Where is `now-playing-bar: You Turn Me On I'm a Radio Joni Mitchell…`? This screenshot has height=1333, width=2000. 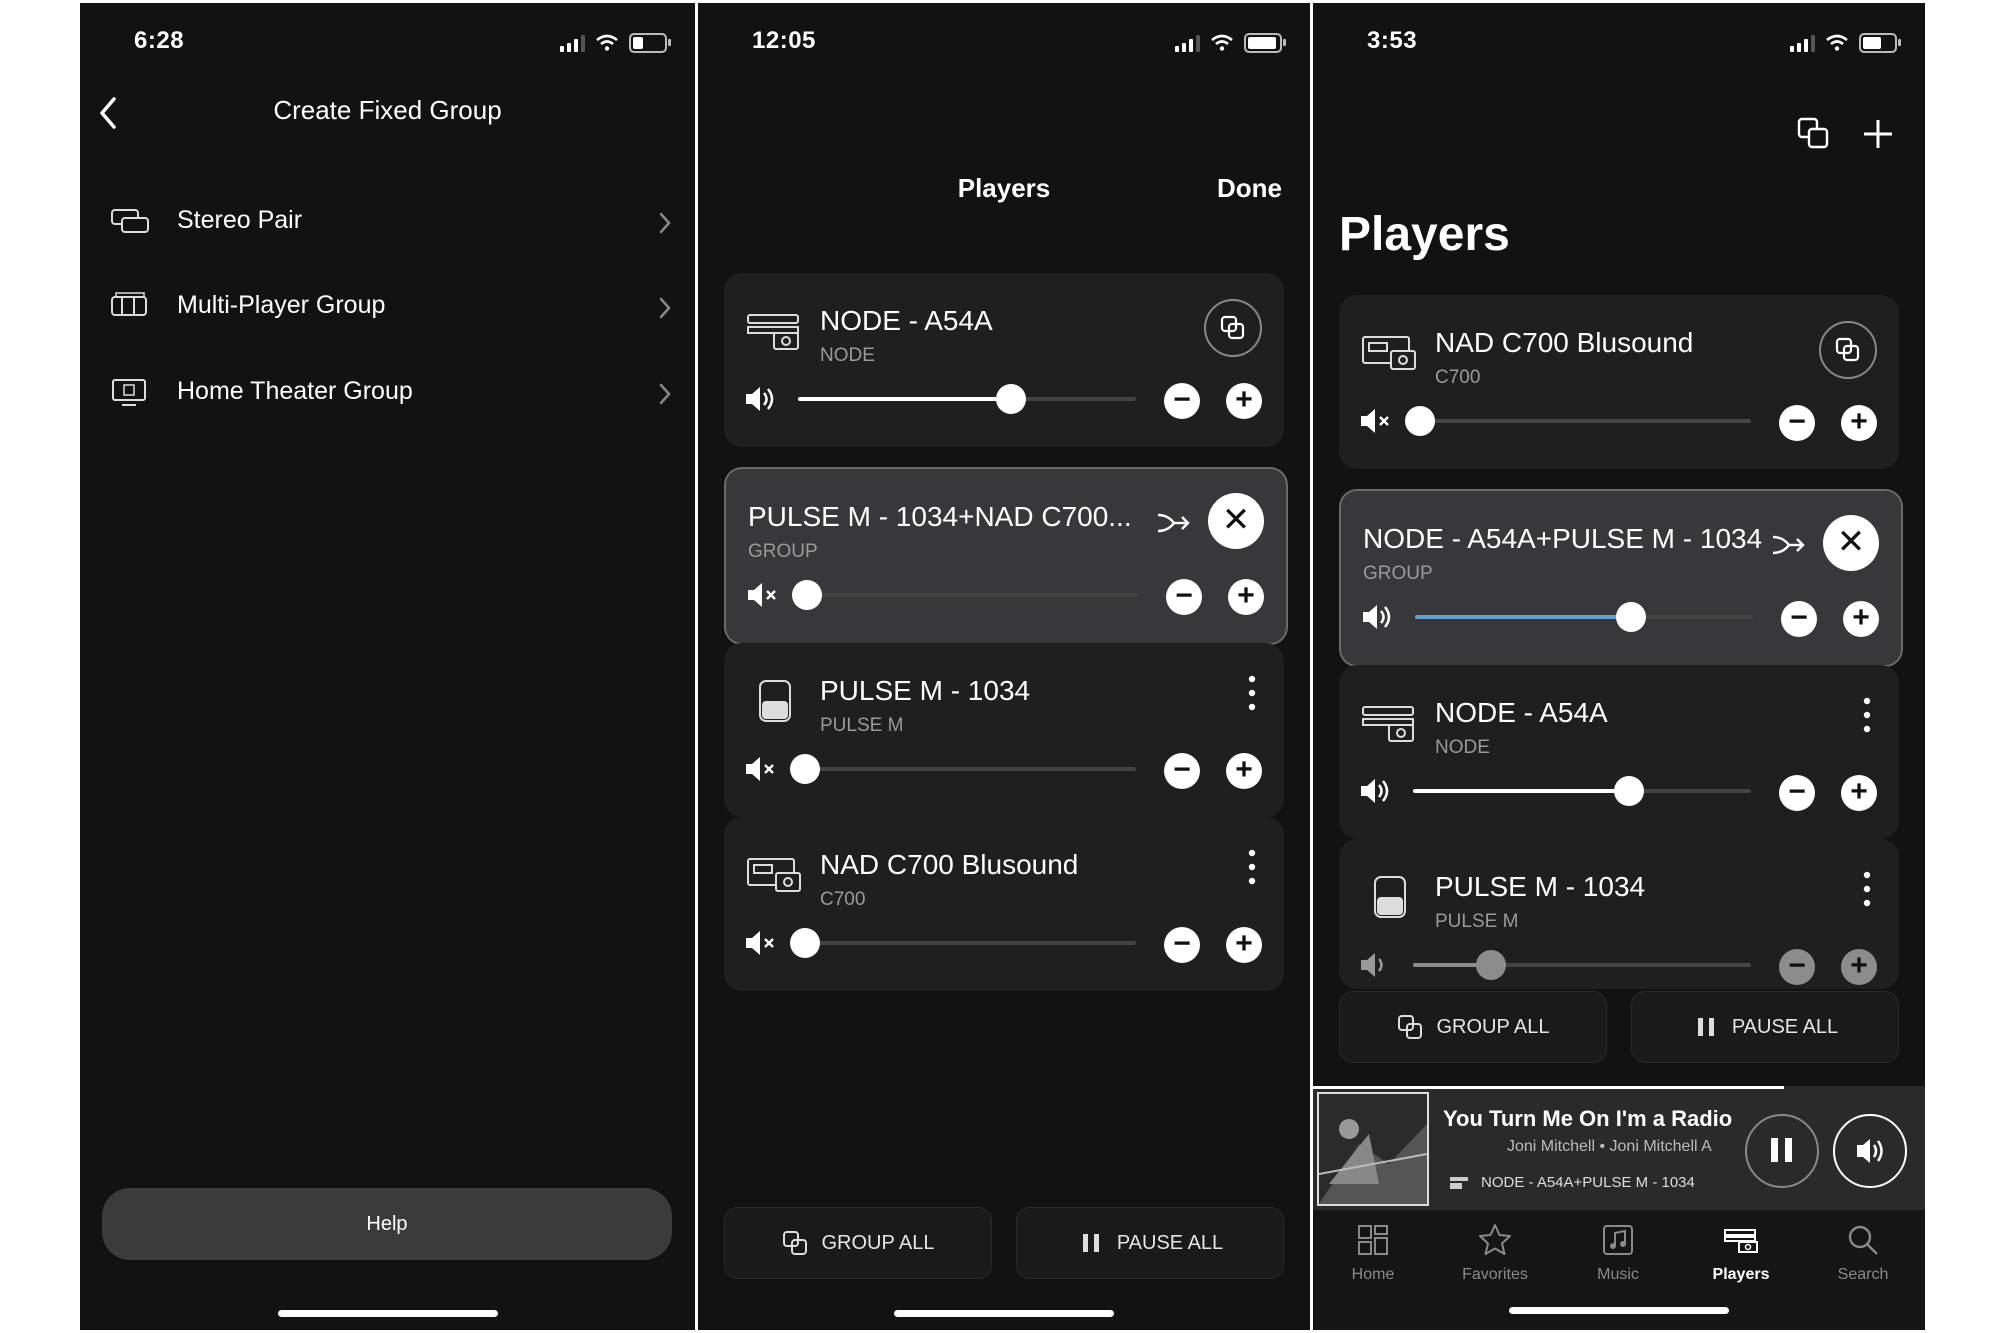
now-playing-bar: You Turn Me On I'm a Radio Joni Mitchell… is located at coordinates (1619, 1148).